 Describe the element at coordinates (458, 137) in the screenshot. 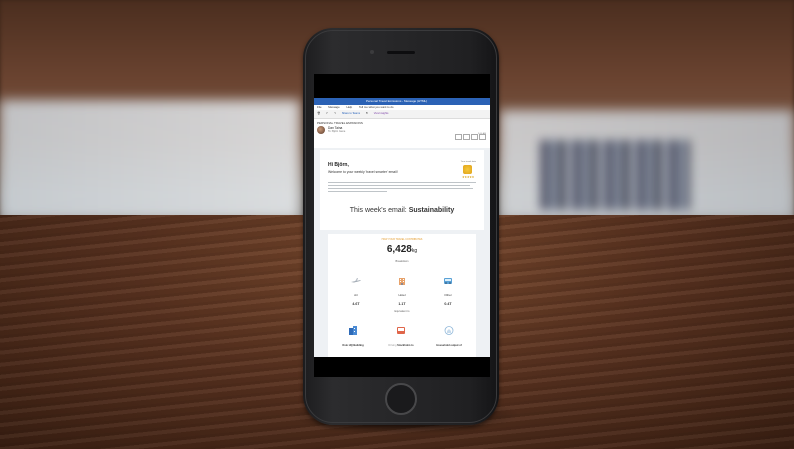

I see `reply-button` at that location.